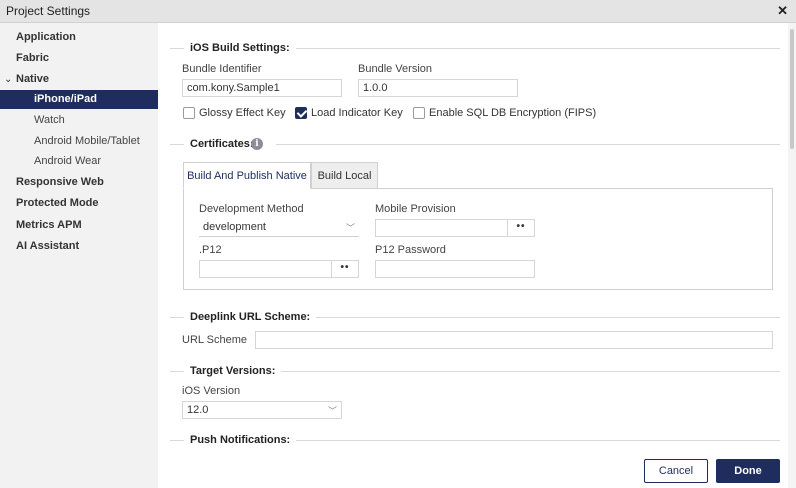 The width and height of the screenshot is (796, 488). What do you see at coordinates (49, 225) in the screenshot?
I see `sidebar-item-label: Metrics APM` at bounding box center [49, 225].